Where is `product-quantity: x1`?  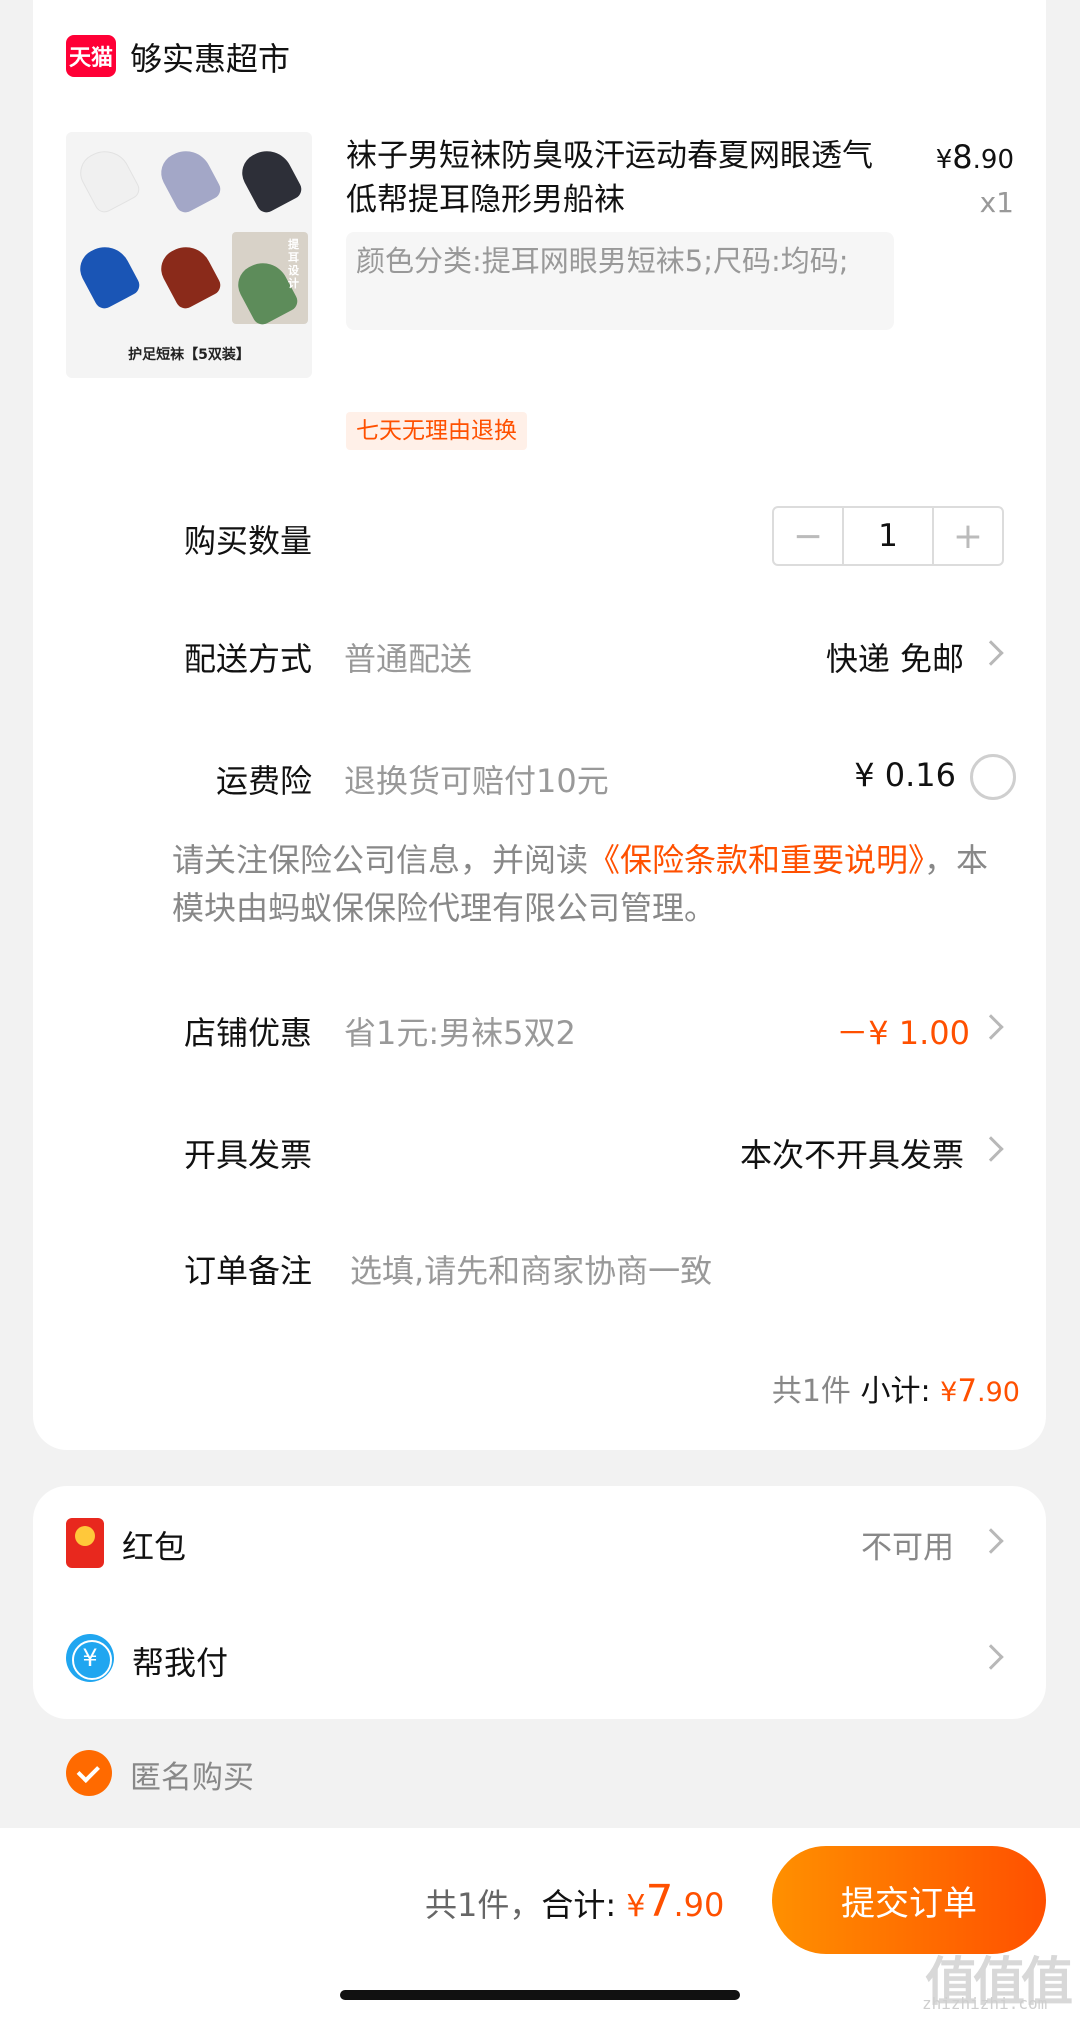
product-quantity: x1 is located at coordinates (996, 202).